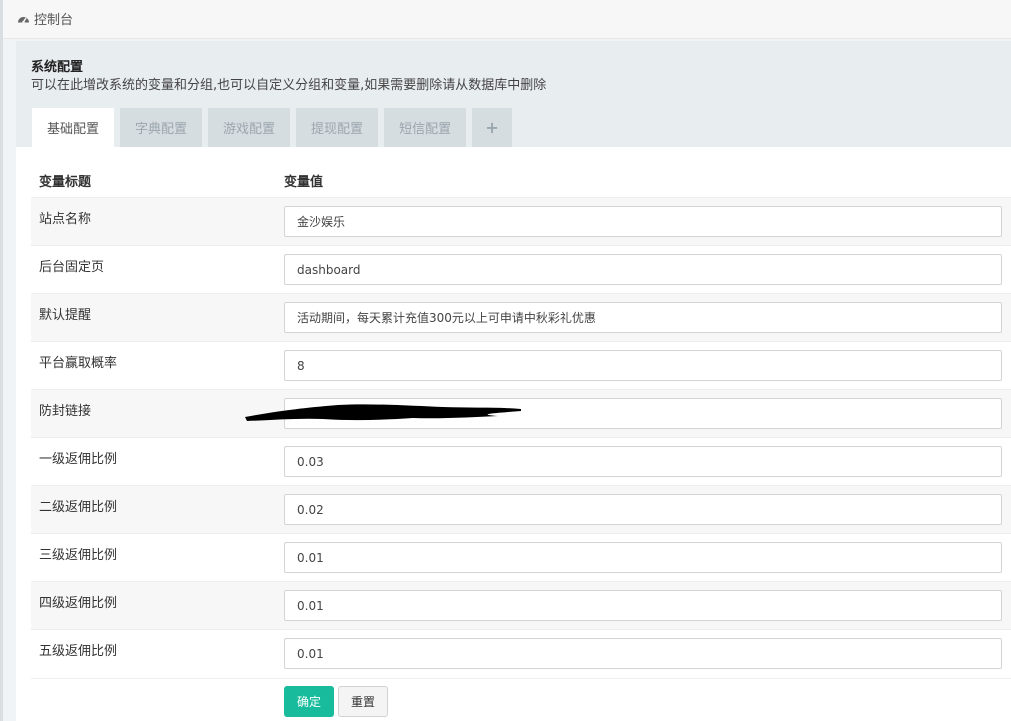 This screenshot has height=721, width=1011. What do you see at coordinates (643, 605) in the screenshot?
I see `level4-rebate-input` at bounding box center [643, 605].